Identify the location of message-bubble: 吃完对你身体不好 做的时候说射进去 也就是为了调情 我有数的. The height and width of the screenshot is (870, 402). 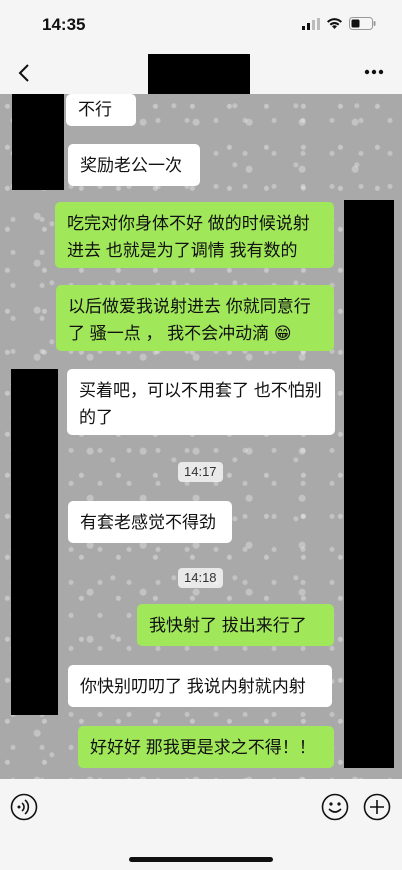
(194, 235).